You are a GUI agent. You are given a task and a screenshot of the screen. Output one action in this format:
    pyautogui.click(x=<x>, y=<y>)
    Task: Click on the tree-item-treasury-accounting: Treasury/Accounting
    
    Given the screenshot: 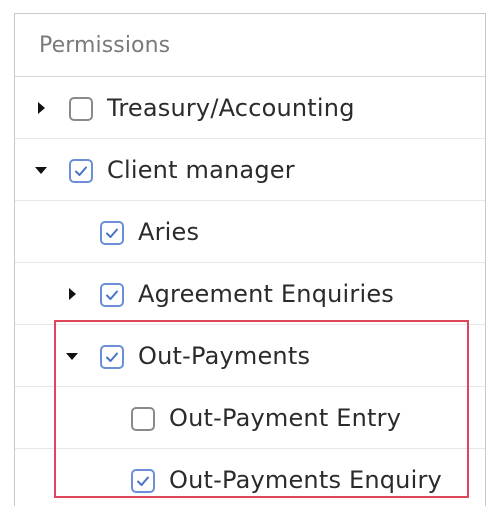 What is the action you would take?
    pyautogui.click(x=250, y=108)
    